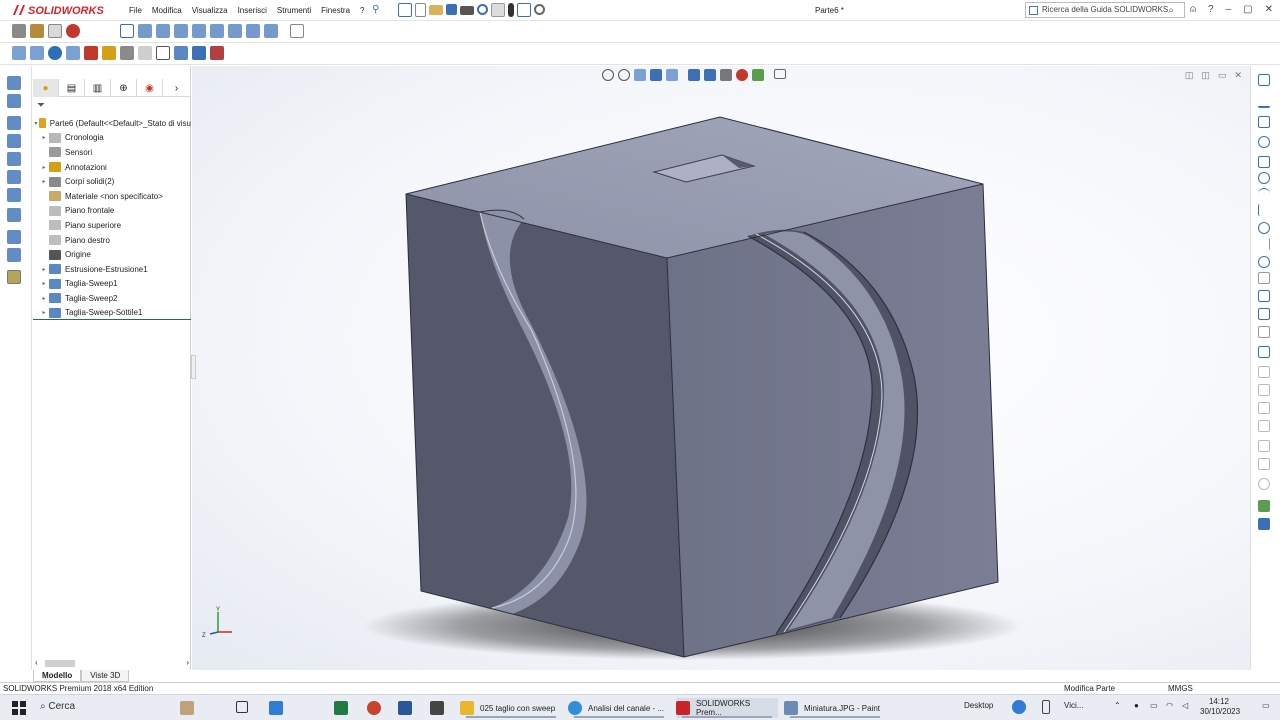 The image size is (1280, 720). I want to click on curves-icon, so click(181, 53).